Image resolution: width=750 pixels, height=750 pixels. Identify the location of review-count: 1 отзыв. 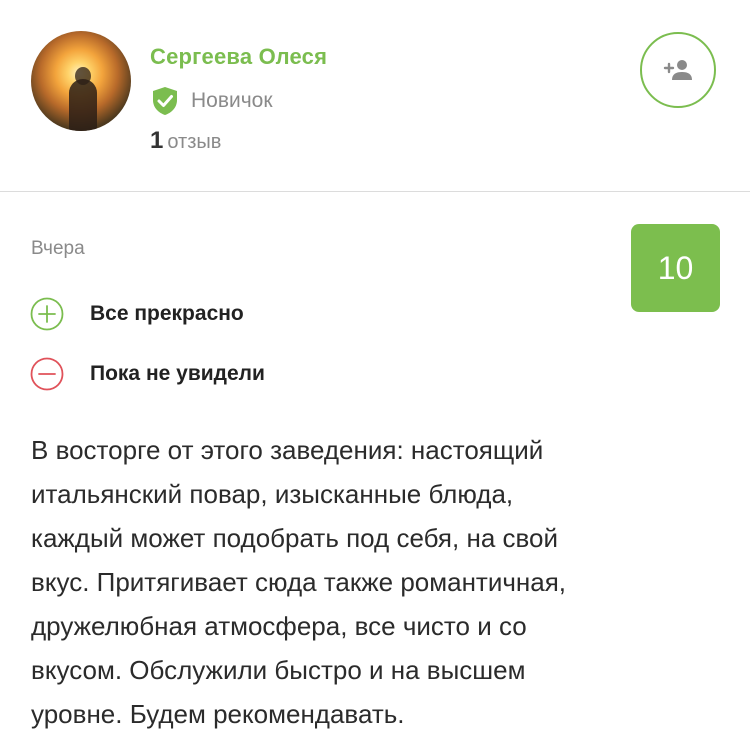
(185, 141).